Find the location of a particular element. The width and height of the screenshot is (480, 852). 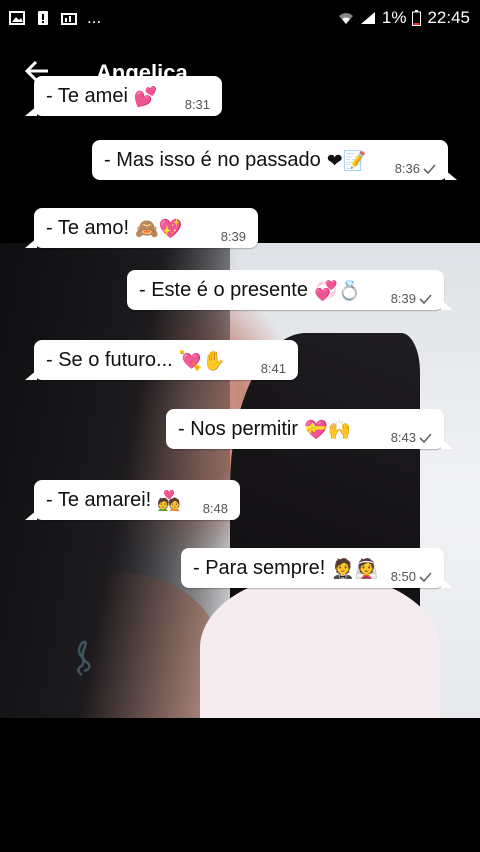

message-bubble: - Te amei 💕 8:31 is located at coordinates (123, 96).